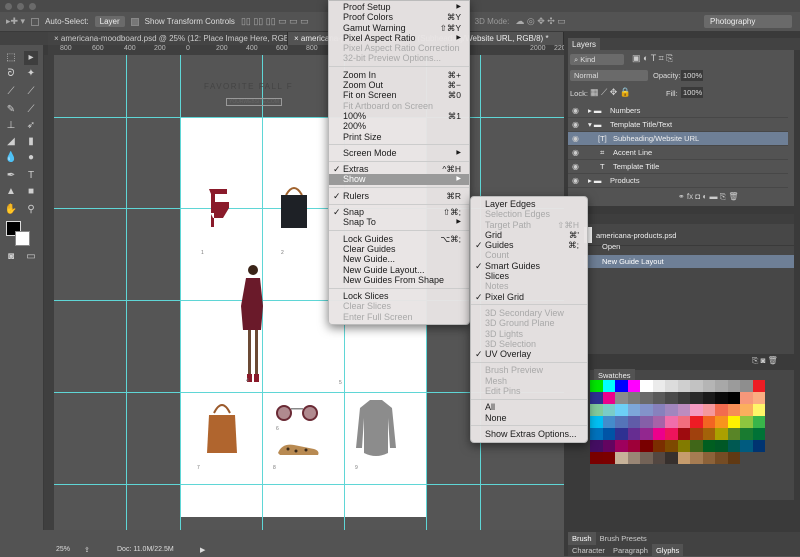 This screenshot has height=557, width=800. I want to click on vertical-ruler, so click(49, 292).